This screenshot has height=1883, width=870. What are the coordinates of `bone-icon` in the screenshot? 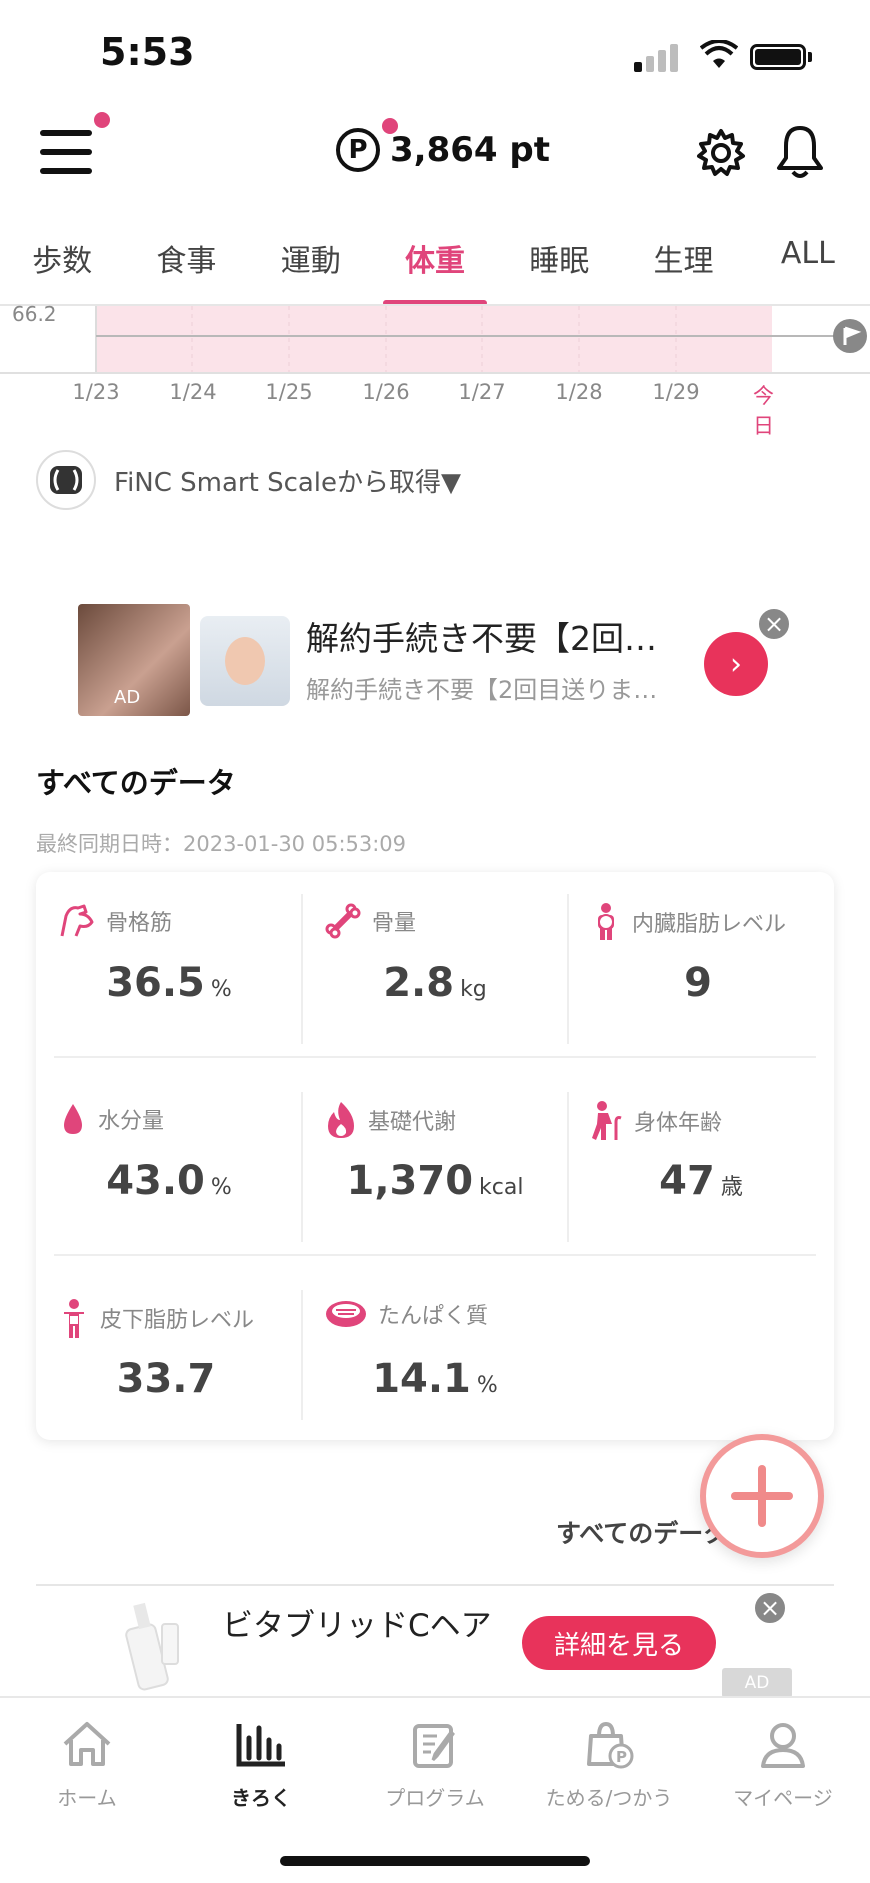 It's located at (343, 921).